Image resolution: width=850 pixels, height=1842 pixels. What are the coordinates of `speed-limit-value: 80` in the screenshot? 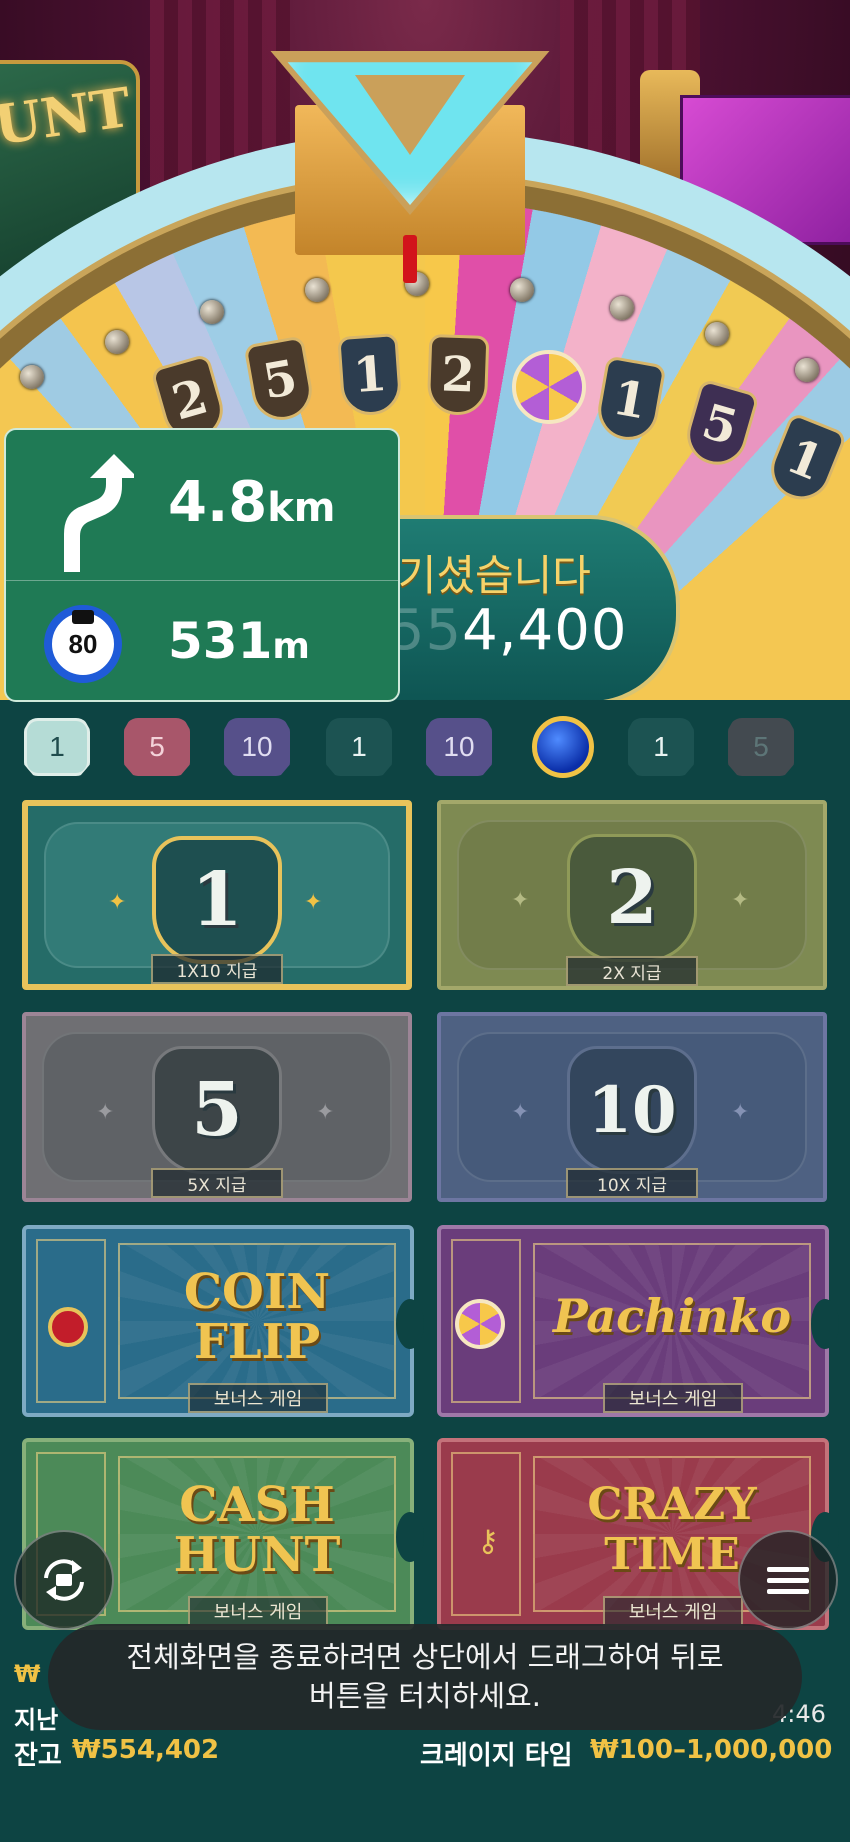 It's located at (83, 643).